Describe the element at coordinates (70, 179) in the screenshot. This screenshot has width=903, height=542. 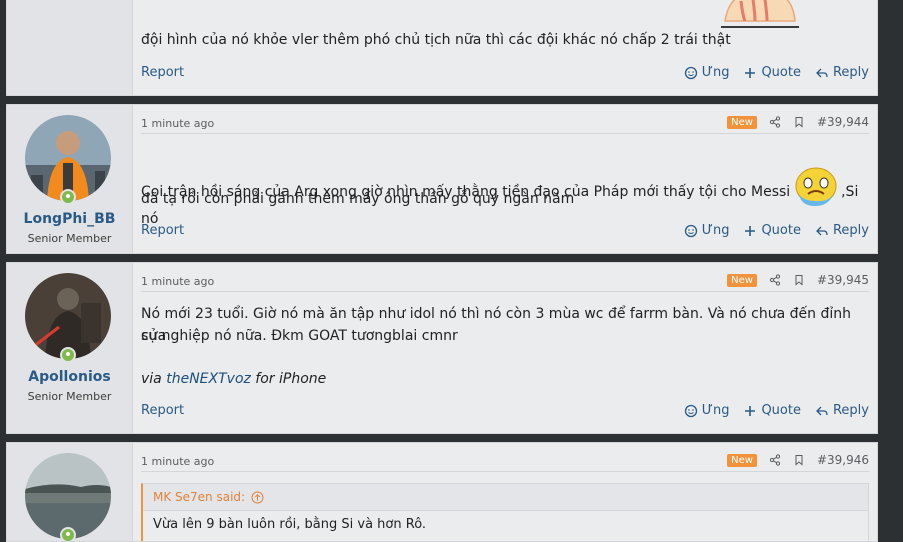
I see `user-column: LongPhi_BB Senior Member` at that location.